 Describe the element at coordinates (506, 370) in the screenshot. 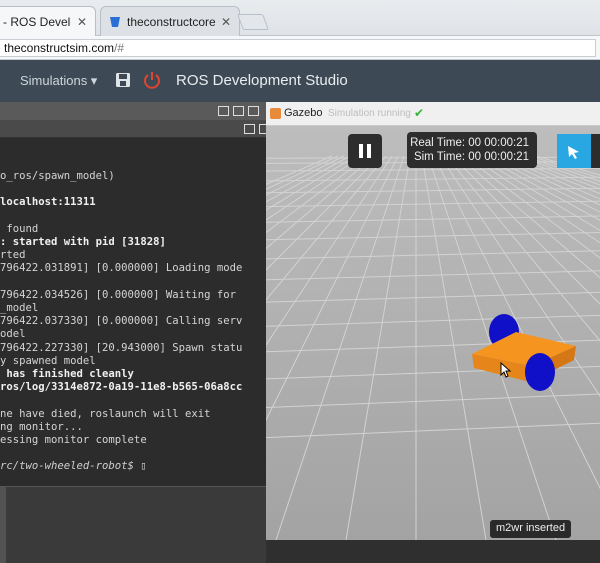

I see `mouse-cursor-icon` at that location.